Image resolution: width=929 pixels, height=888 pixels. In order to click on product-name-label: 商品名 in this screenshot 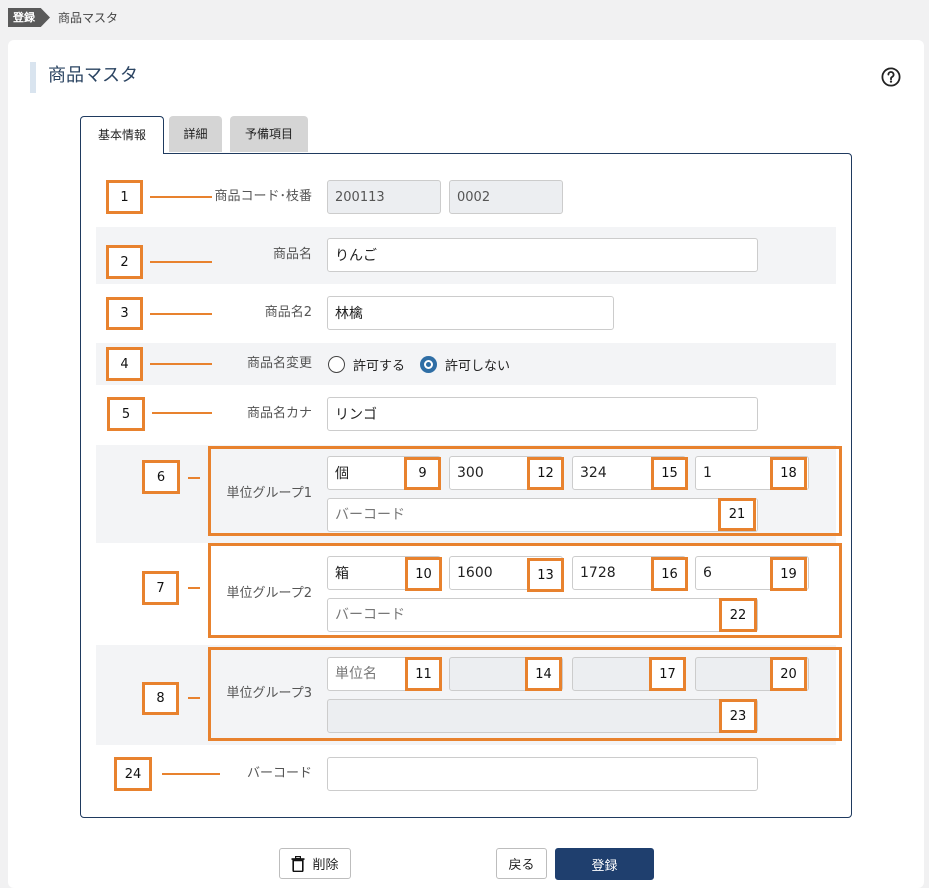, I will do `click(292, 254)`.